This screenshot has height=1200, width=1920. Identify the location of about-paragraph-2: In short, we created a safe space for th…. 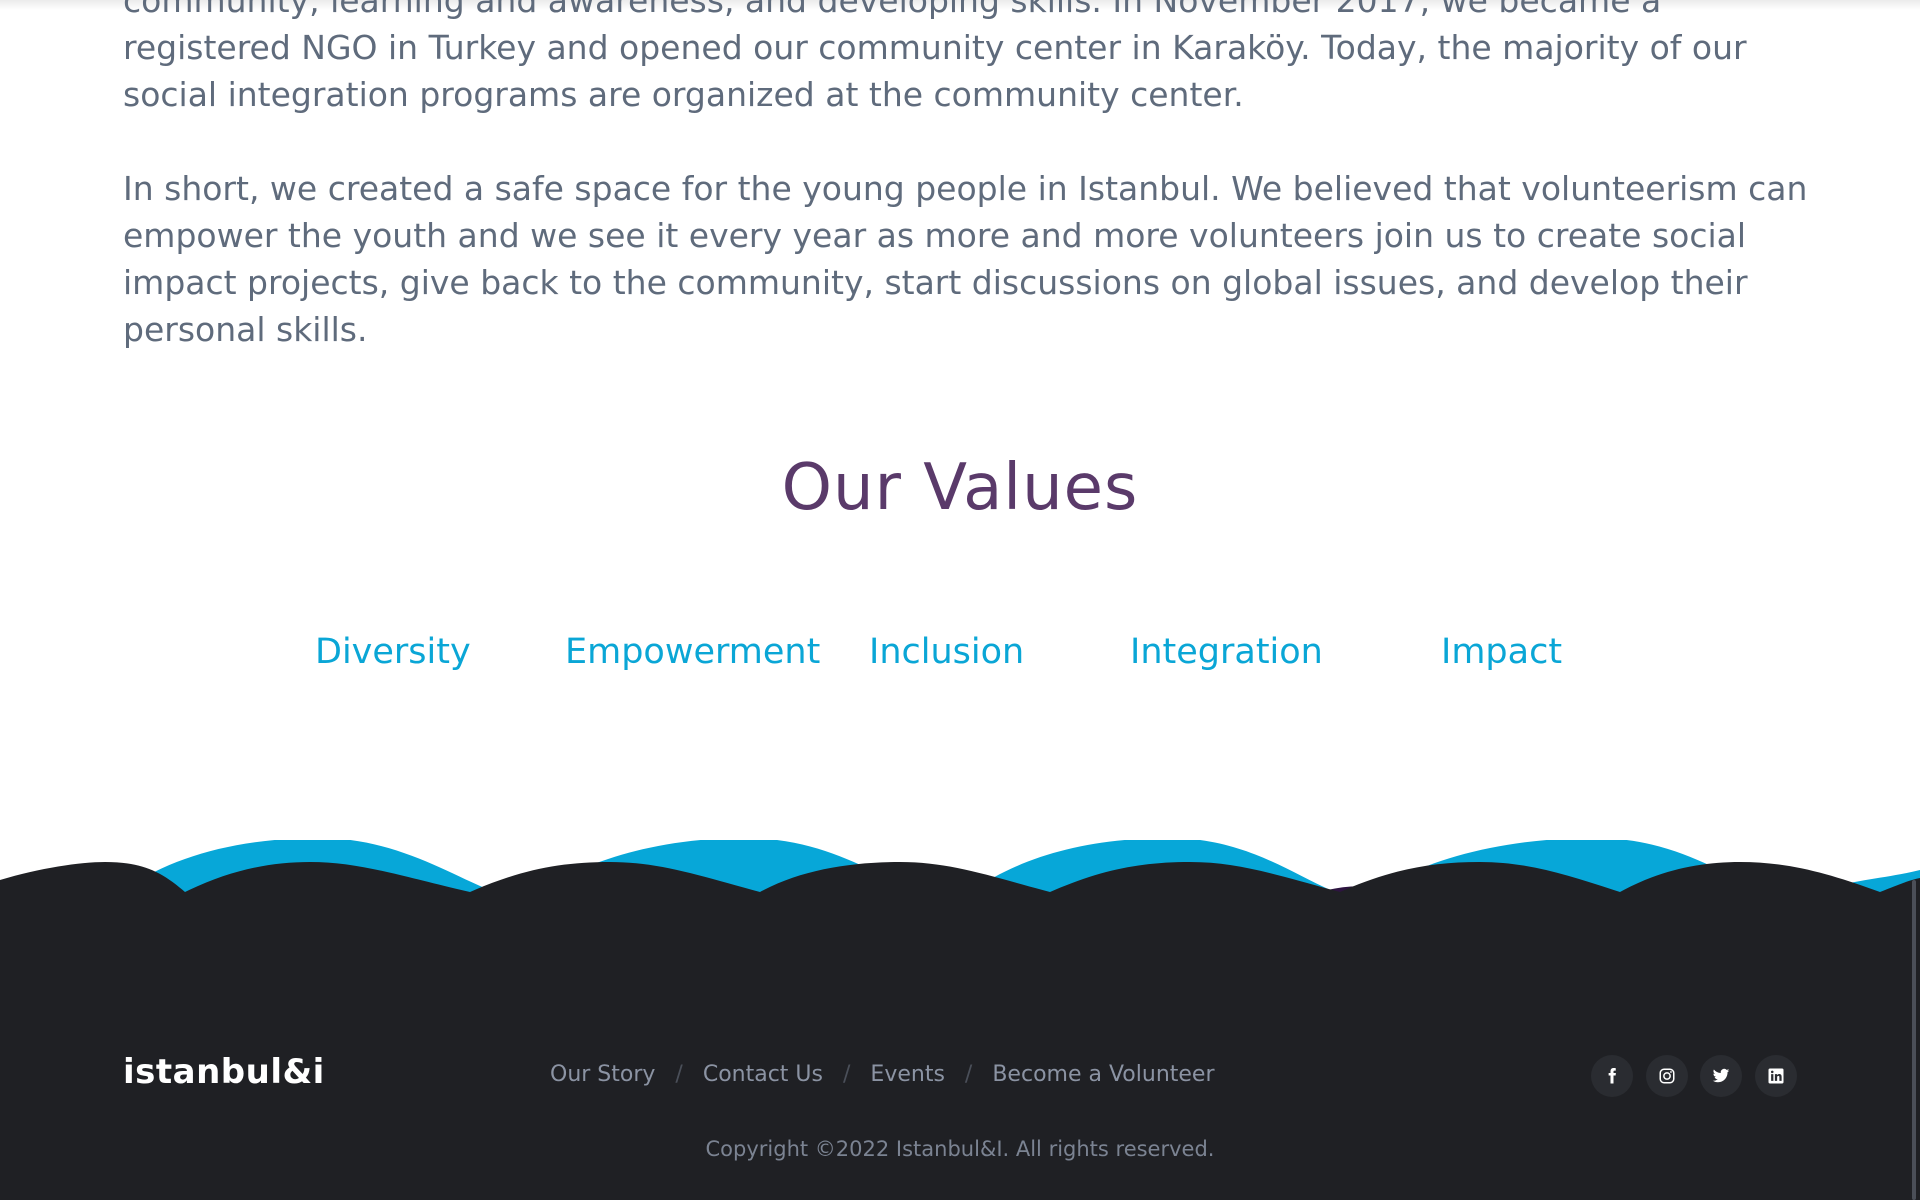
(965, 259).